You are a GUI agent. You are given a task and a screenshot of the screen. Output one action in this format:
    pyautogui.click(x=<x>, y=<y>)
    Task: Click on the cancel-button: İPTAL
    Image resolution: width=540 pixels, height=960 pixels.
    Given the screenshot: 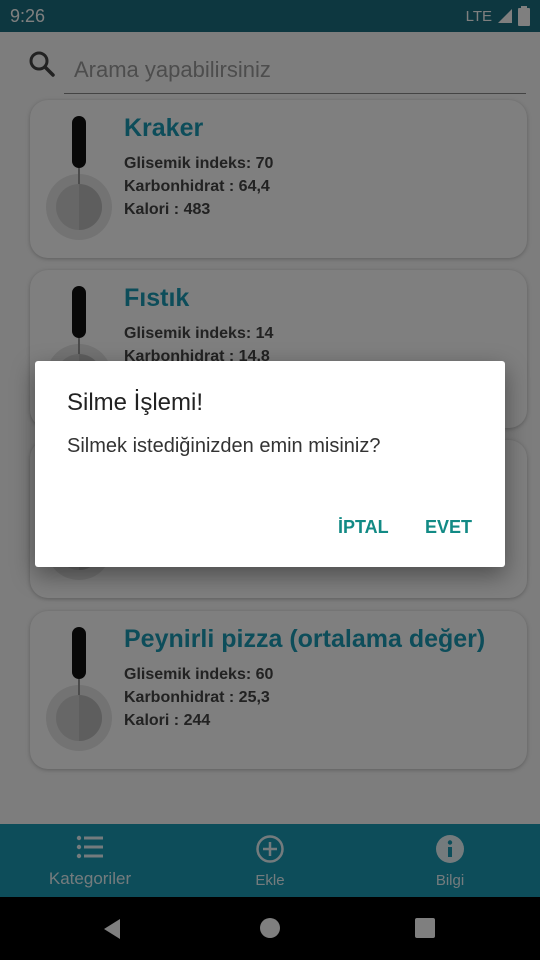 What is the action you would take?
    pyautogui.click(x=363, y=527)
    